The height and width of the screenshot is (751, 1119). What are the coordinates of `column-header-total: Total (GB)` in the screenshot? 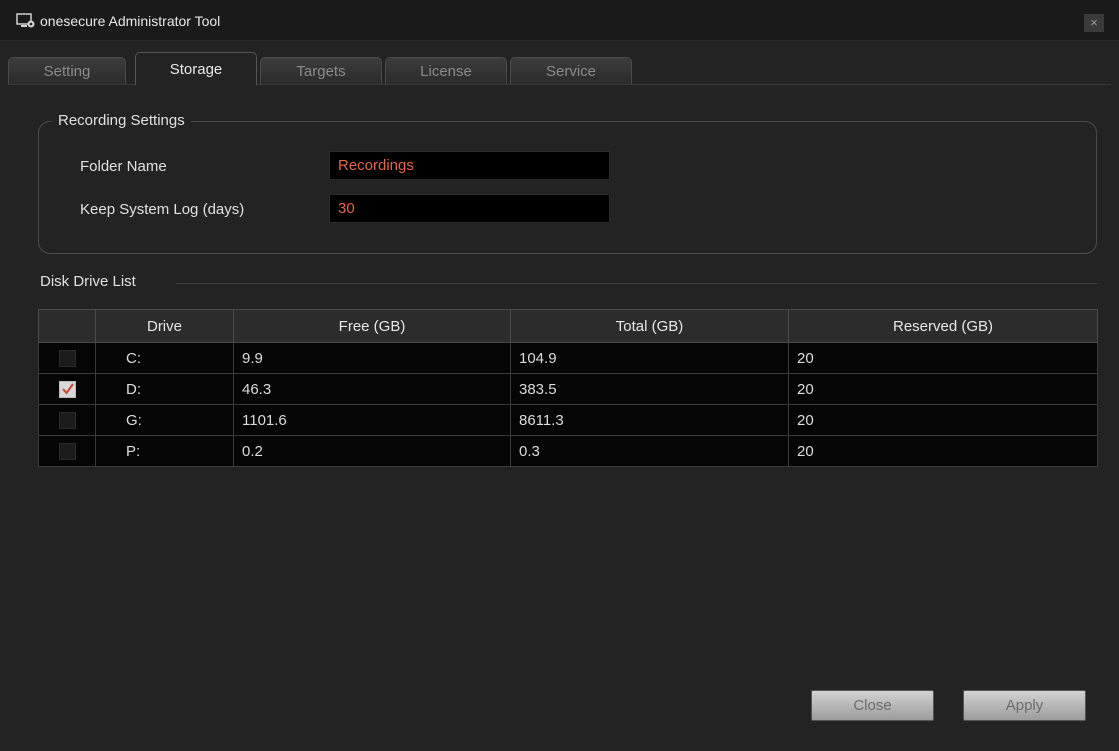 It's located at (649, 326).